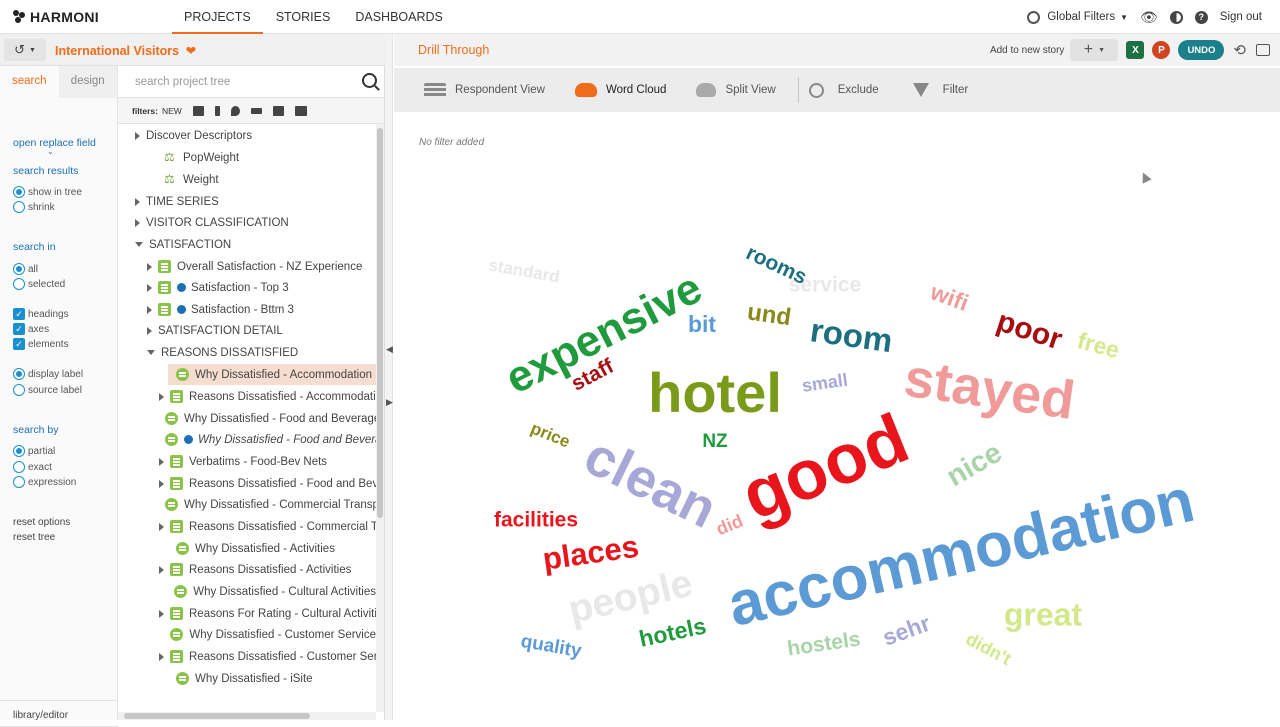 Image resolution: width=1280 pixels, height=727 pixels. What do you see at coordinates (39, 284) in the screenshot?
I see `option-selected: selected` at bounding box center [39, 284].